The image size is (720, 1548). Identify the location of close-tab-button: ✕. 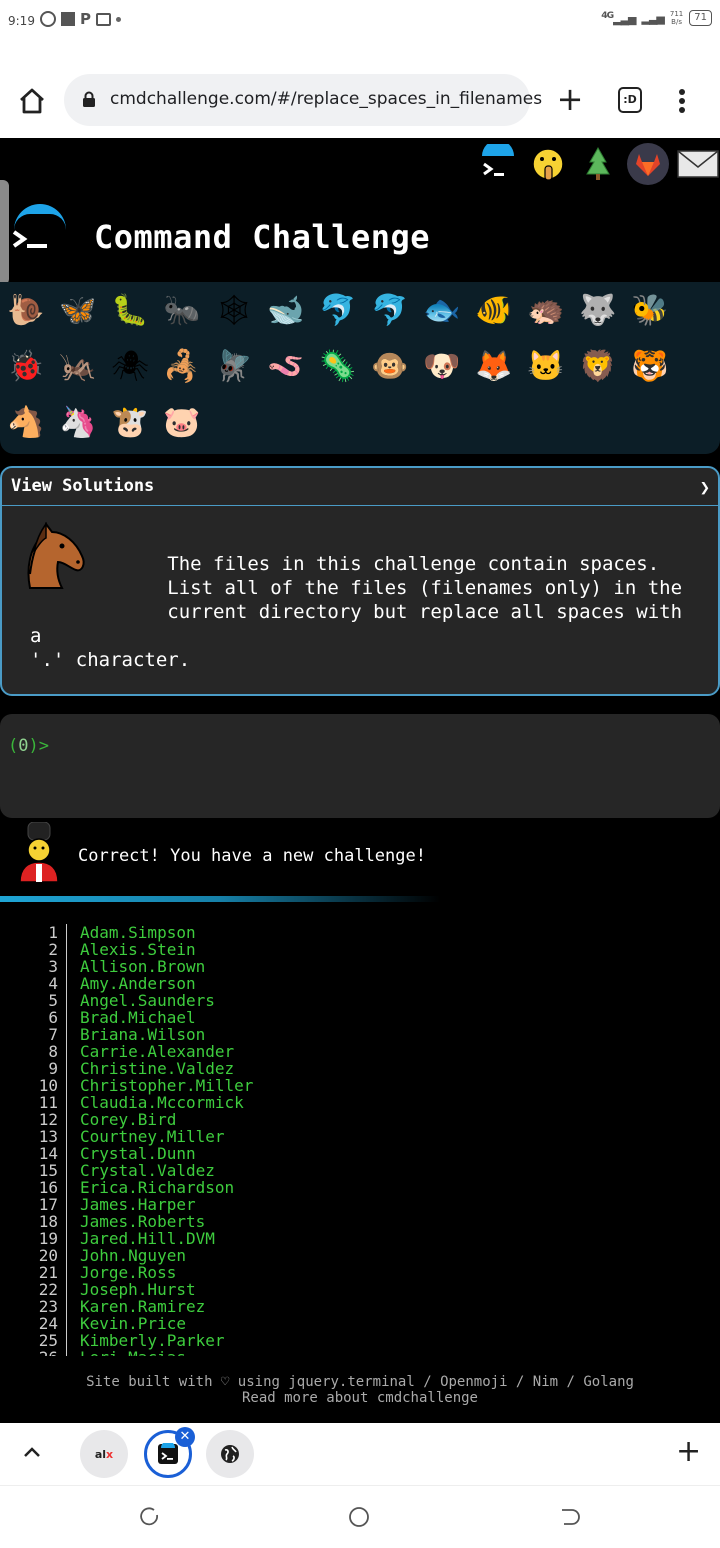
(185, 1437).